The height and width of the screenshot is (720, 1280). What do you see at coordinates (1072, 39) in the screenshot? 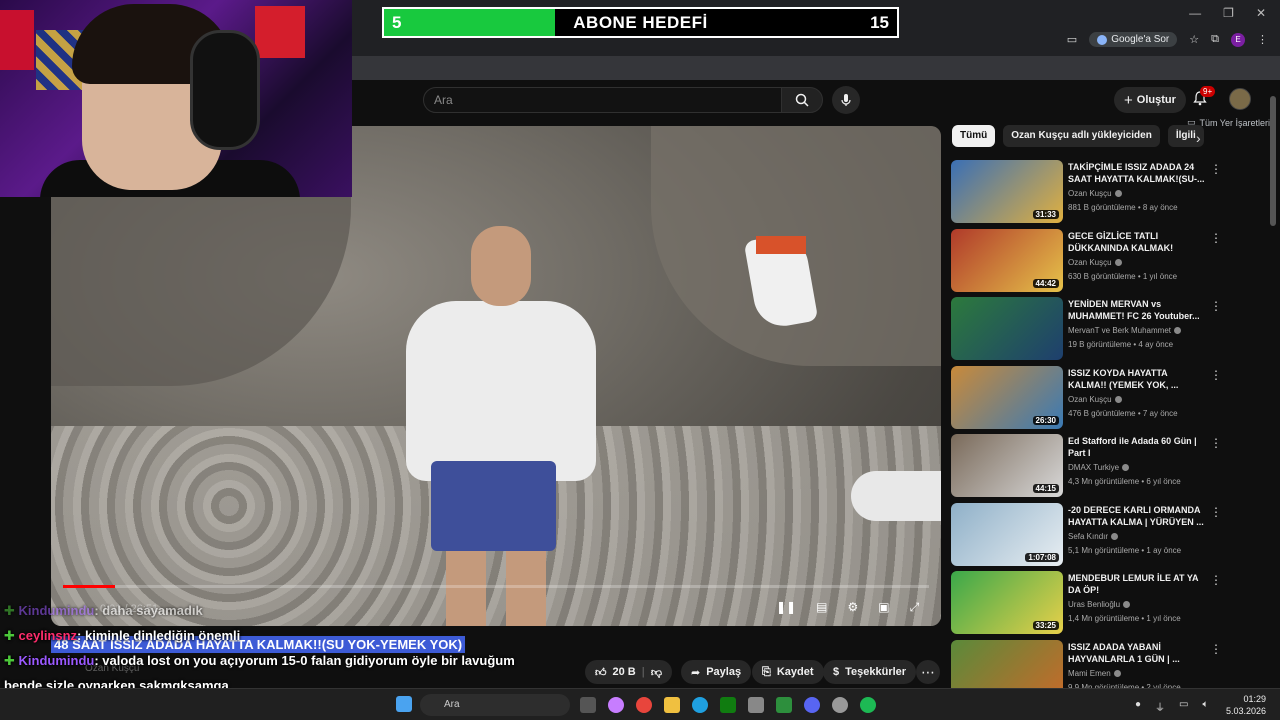
I see `cast-icon: ▭` at bounding box center [1072, 39].